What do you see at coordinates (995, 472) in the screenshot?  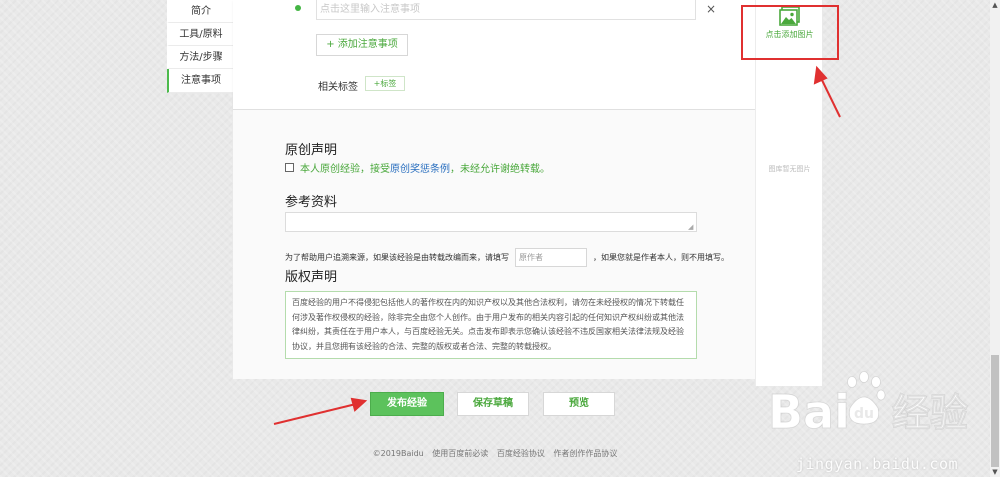 I see `scroll-down-icon: ▼` at bounding box center [995, 472].